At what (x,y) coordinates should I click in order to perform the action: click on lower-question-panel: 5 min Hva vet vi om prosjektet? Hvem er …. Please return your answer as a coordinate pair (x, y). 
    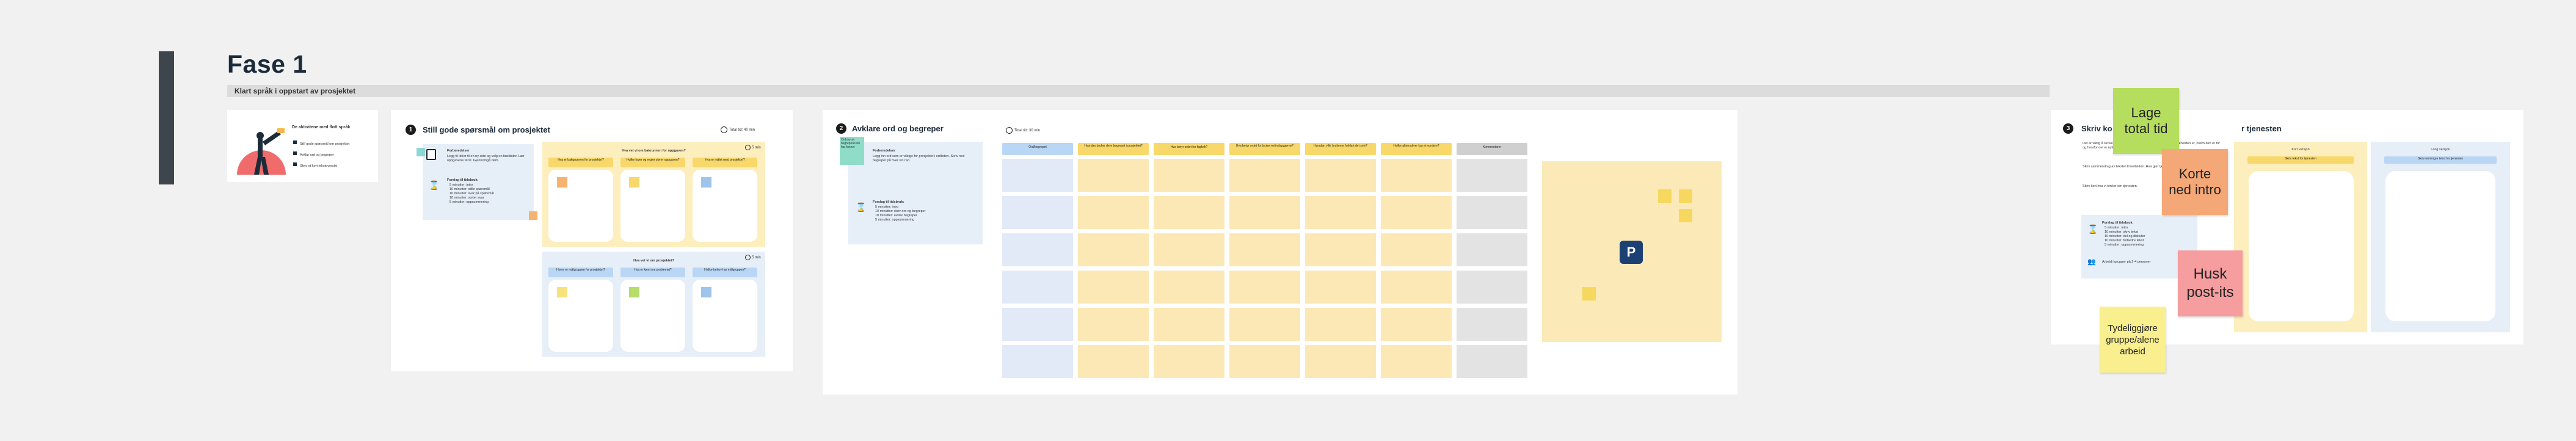
    Looking at the image, I should click on (653, 304).